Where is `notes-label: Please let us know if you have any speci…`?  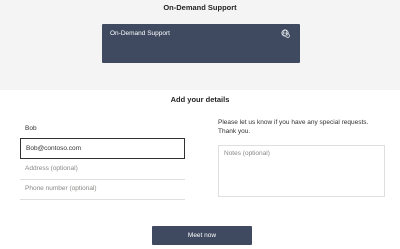 notes-label: Please let us know if you have any speci… is located at coordinates (293, 127).